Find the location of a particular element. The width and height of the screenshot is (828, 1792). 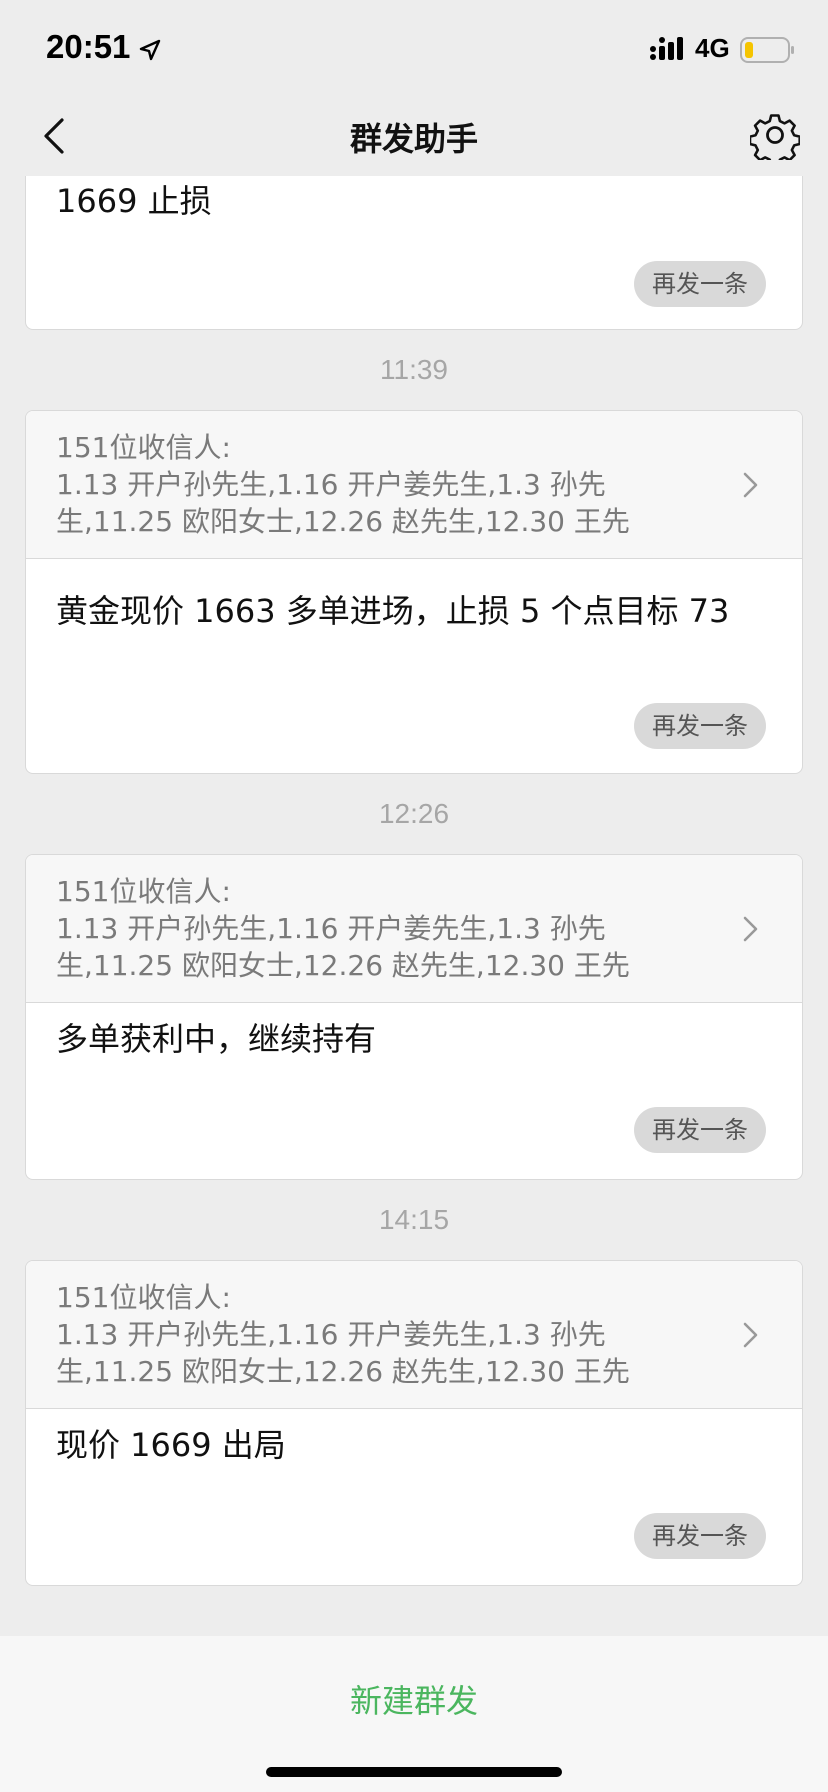

signal-icon is located at coordinates (666, 48).